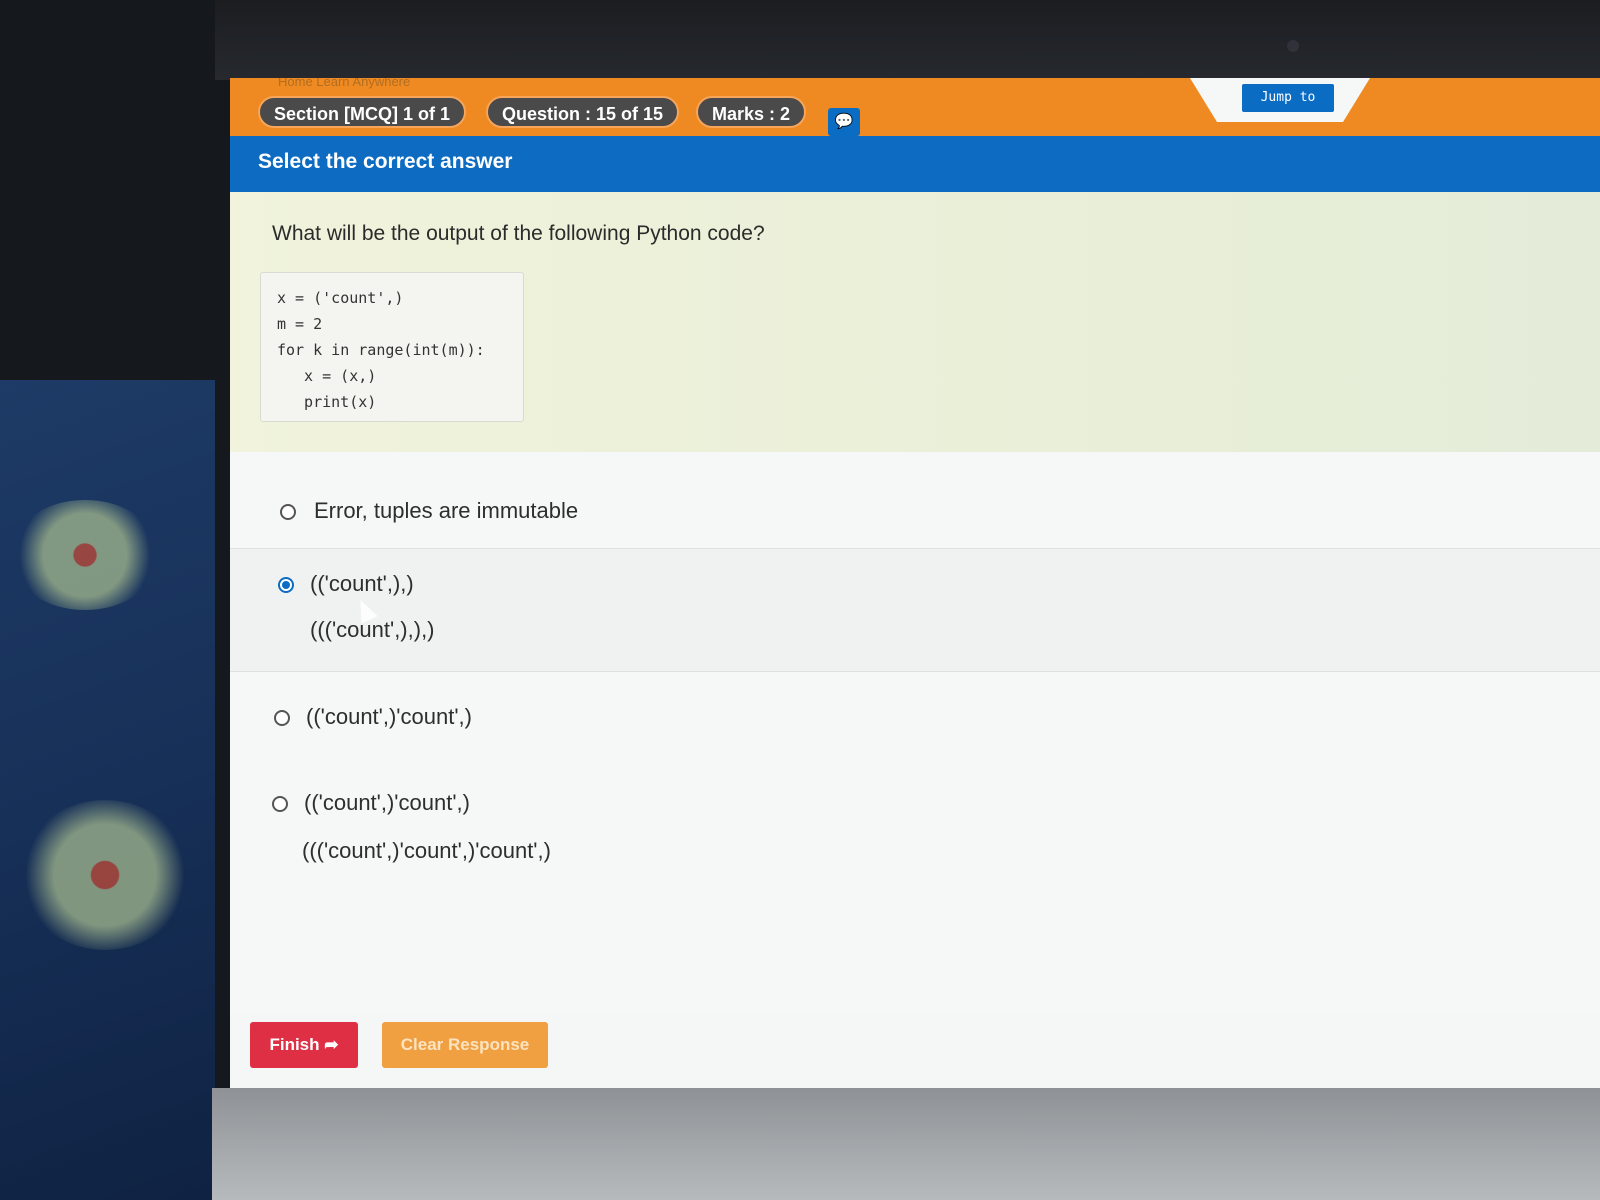 This screenshot has width=1600, height=1200. Describe the element at coordinates (294, 1044) in the screenshot. I see `finish-label: Finish` at that location.